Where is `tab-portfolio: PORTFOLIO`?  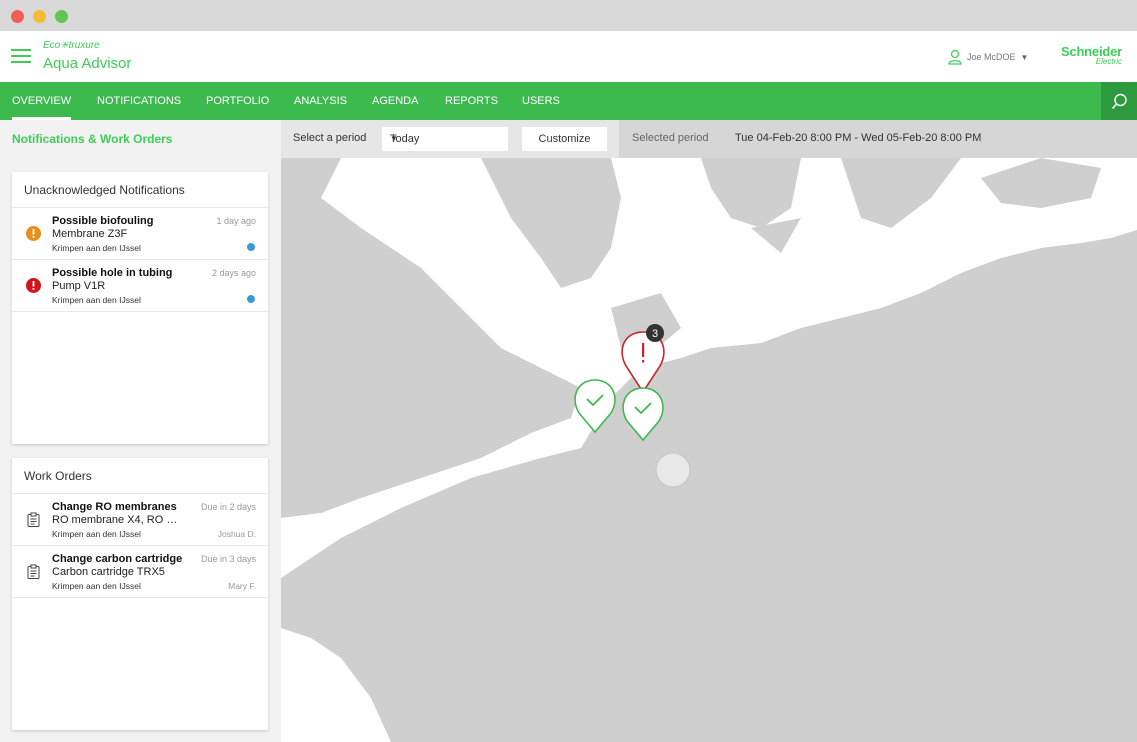 tab-portfolio: PORTFOLIO is located at coordinates (237, 101).